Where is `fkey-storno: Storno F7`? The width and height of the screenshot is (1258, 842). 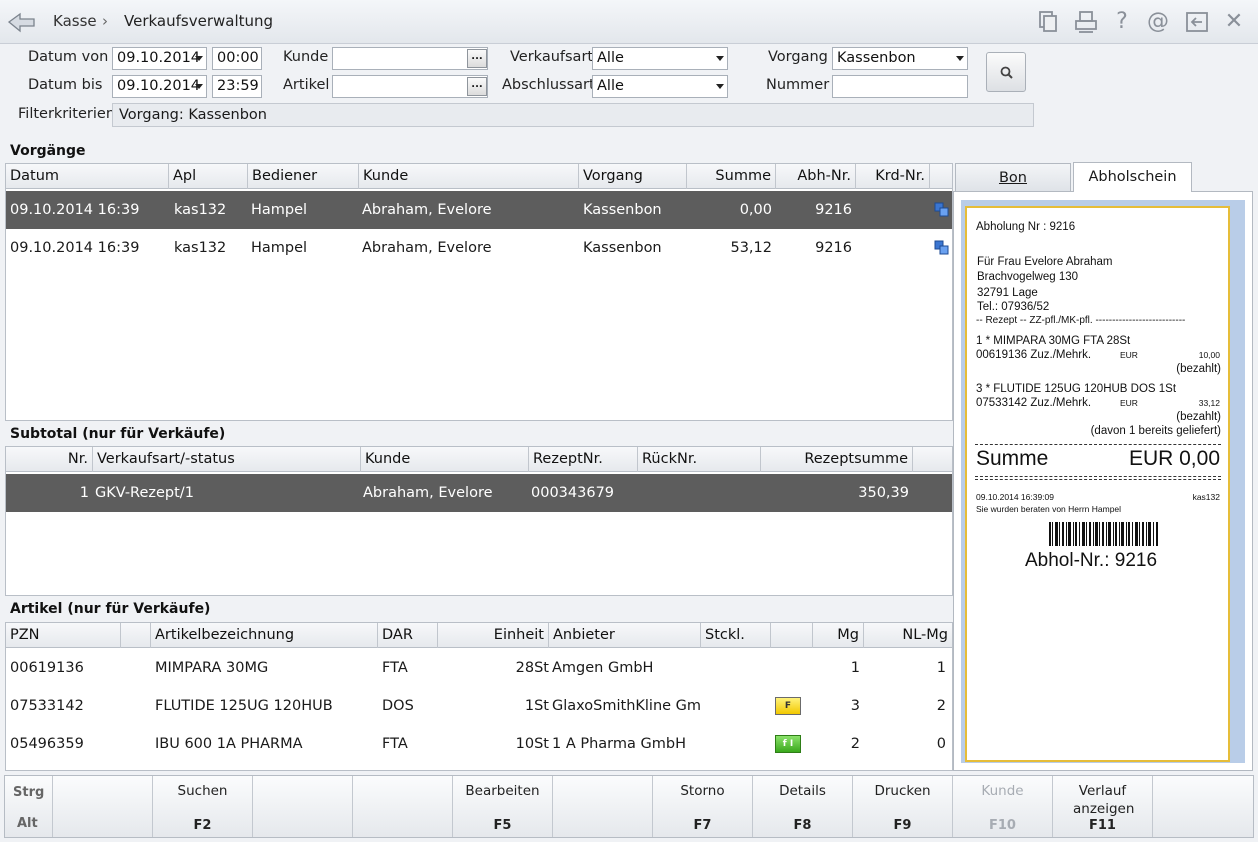 fkey-storno: Storno F7 is located at coordinates (703, 806).